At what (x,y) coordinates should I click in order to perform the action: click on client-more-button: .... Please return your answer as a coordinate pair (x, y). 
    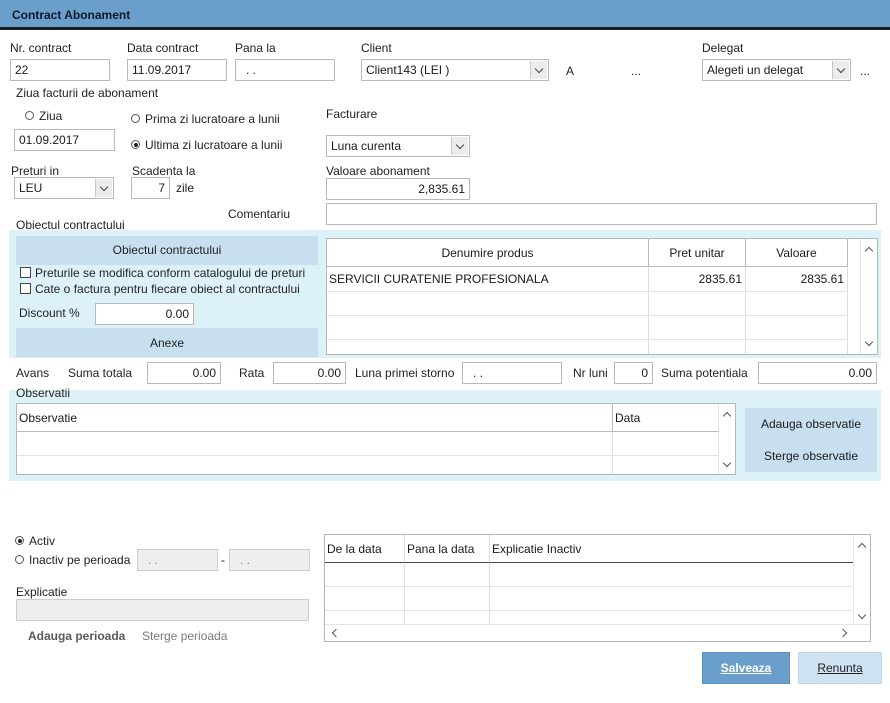
    Looking at the image, I should click on (636, 71).